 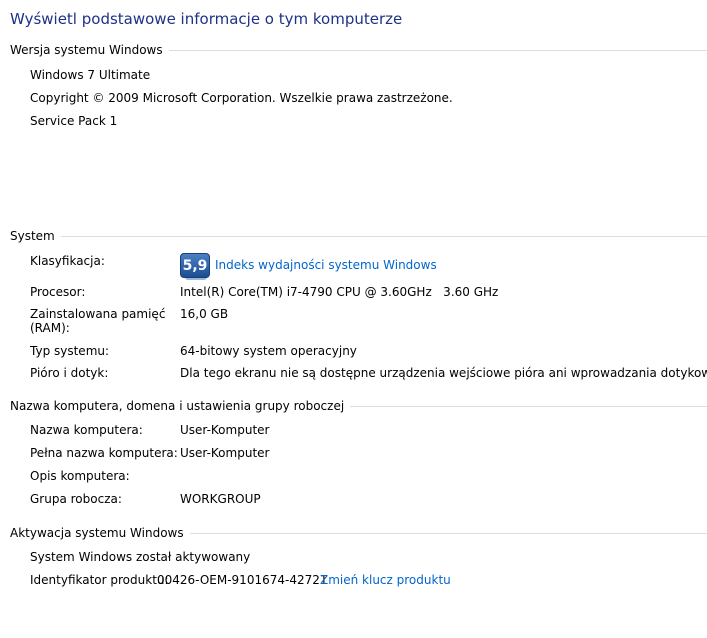 What do you see at coordinates (98, 314) in the screenshot?
I see `ram-label-line1: Zainstalowana pamięć` at bounding box center [98, 314].